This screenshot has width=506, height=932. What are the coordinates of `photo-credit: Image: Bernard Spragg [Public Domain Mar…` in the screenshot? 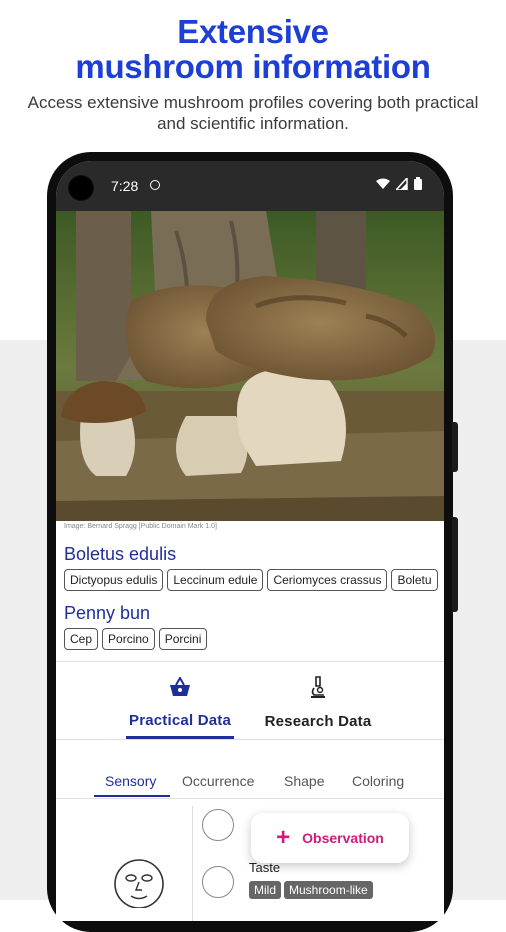 It's located at (140, 526).